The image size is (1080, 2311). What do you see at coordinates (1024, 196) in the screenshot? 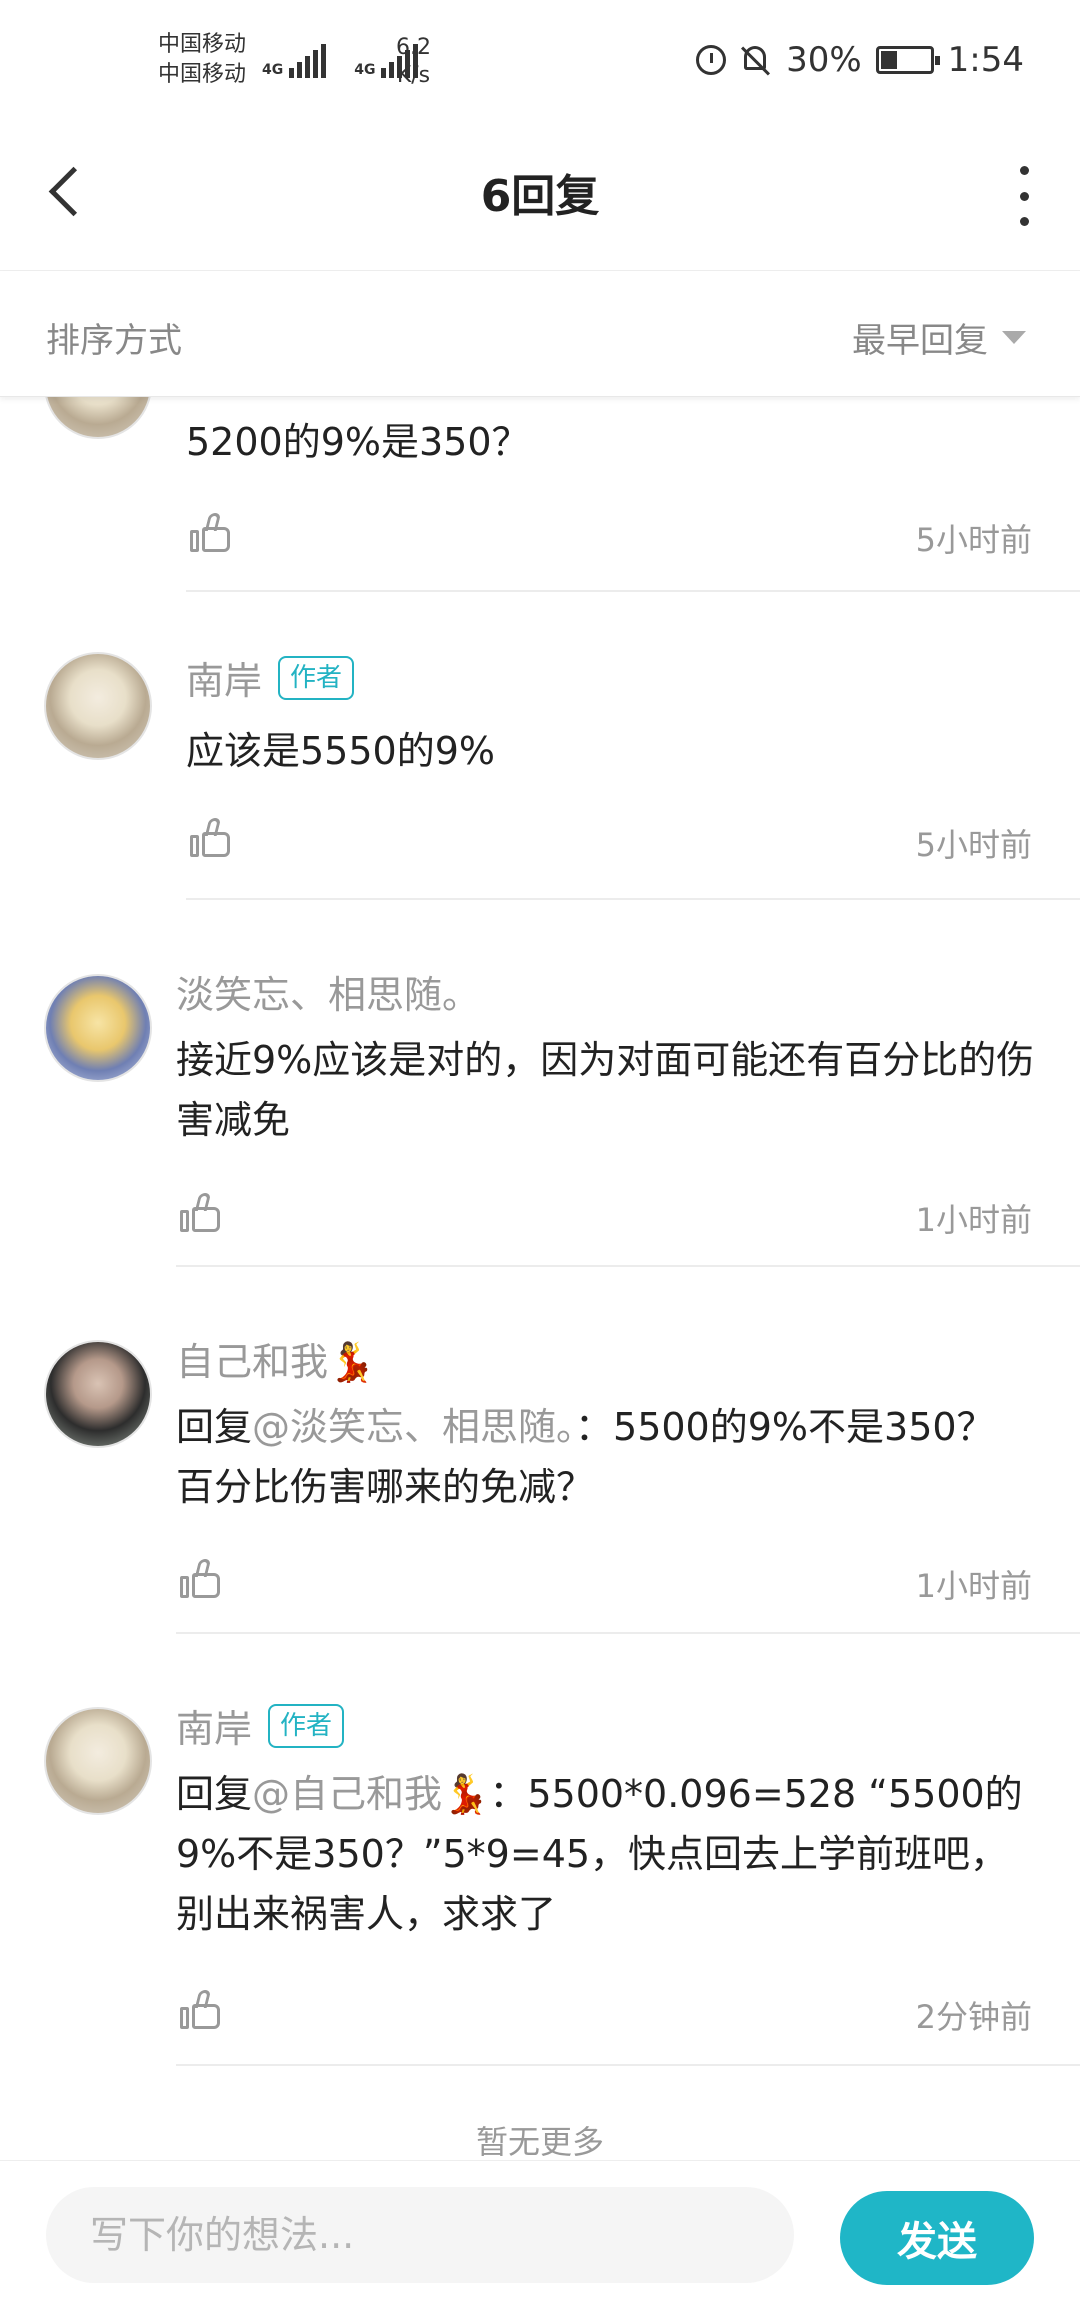
I see `more-options-icon` at bounding box center [1024, 196].